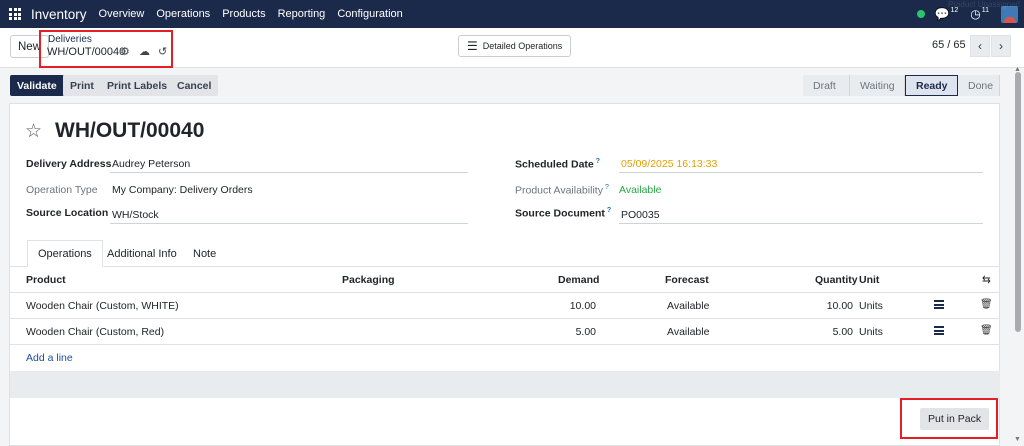 This screenshot has height=446, width=1024. Describe the element at coordinates (204, 253) in the screenshot. I see `tab-note: Note` at that location.